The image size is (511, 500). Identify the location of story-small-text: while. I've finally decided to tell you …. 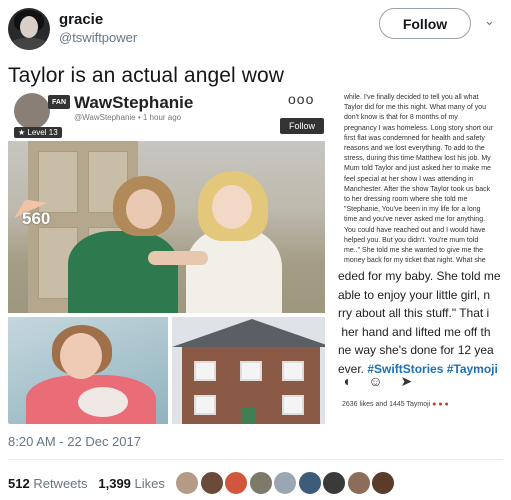
(419, 179).